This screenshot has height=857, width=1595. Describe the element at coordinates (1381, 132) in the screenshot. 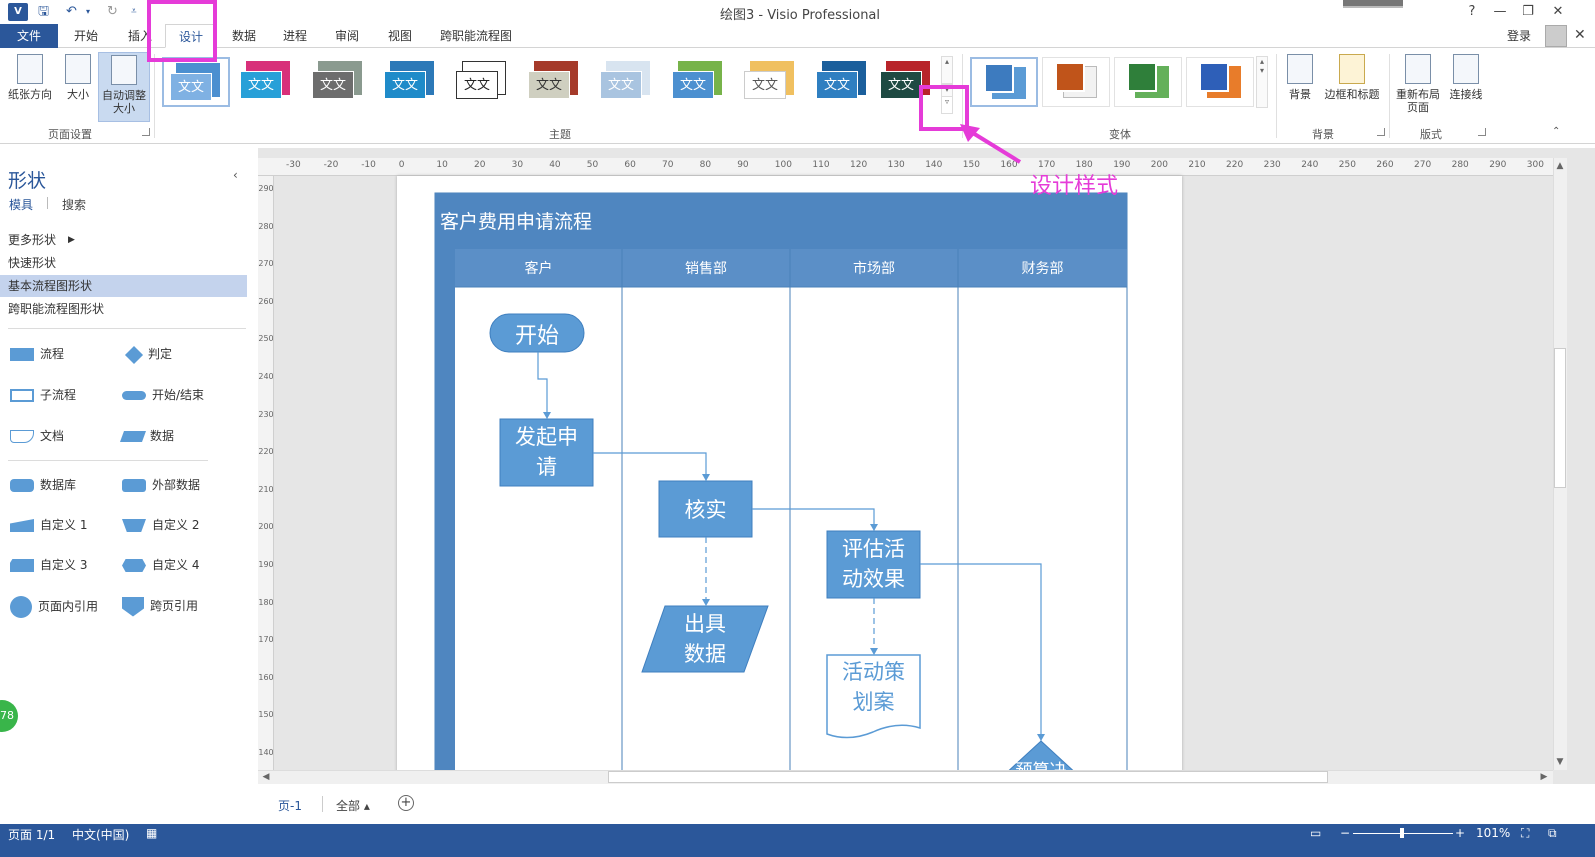

I see `background-launcher-icon` at that location.